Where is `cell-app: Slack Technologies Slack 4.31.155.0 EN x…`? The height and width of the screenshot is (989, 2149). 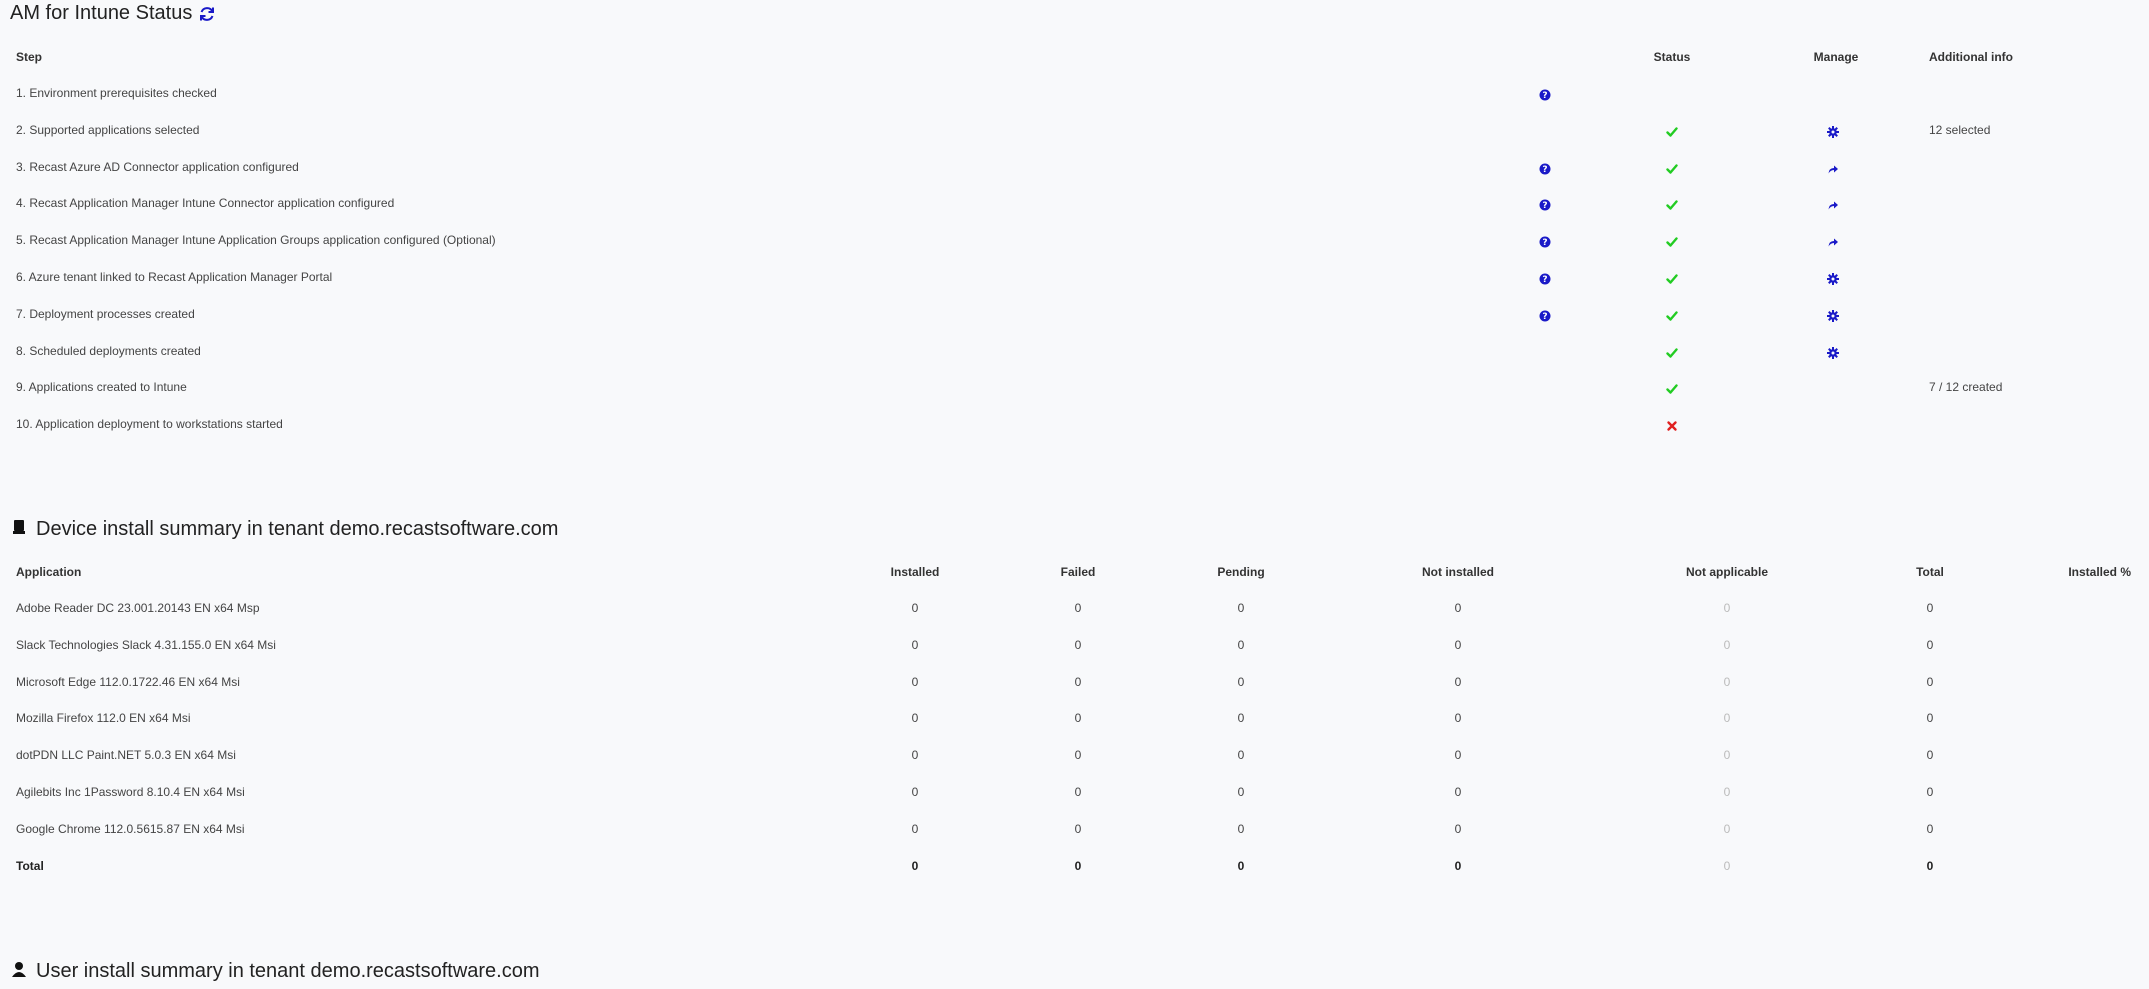
cell-app: Slack Technologies Slack 4.31.155.0 EN x… is located at coordinates (146, 644).